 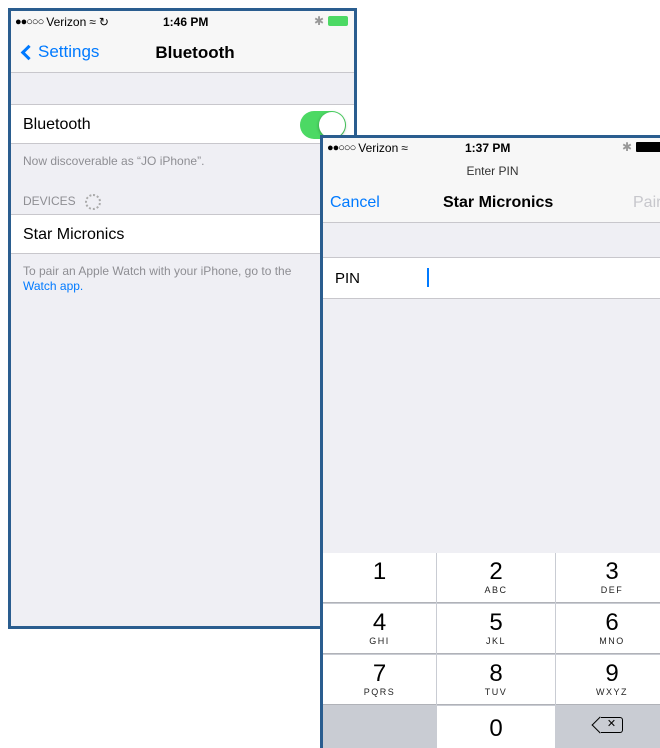 I want to click on key-digit: 0, so click(x=496, y=728).